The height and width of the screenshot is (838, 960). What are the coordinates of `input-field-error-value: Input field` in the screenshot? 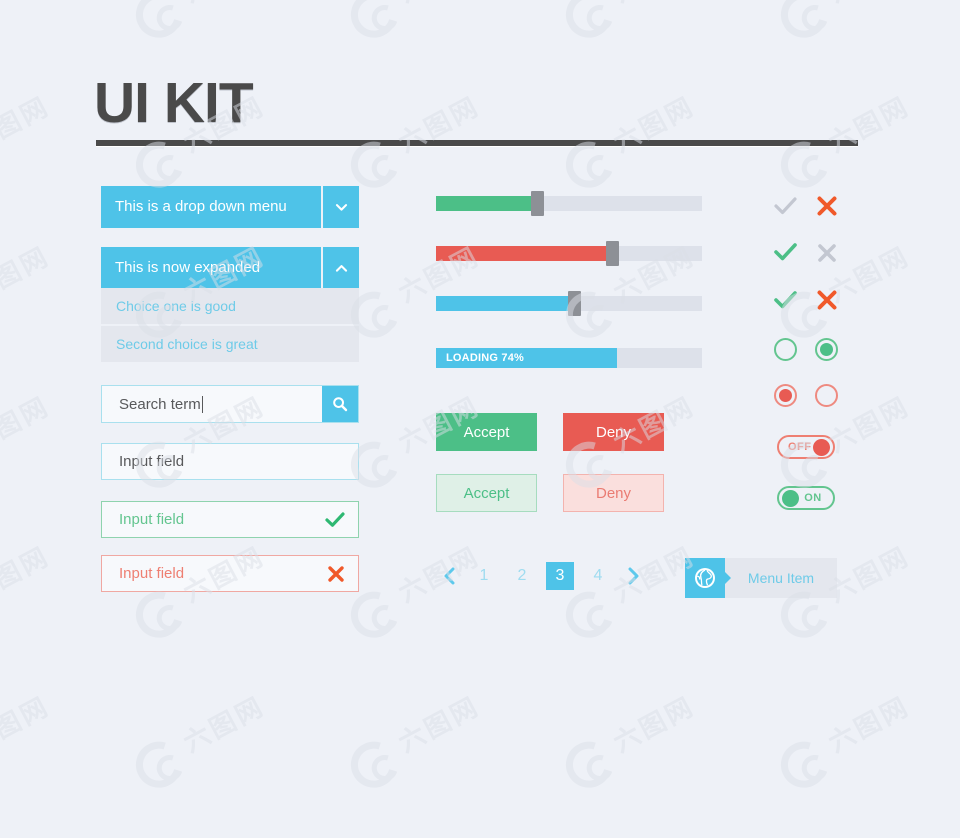 It's located at (152, 573).